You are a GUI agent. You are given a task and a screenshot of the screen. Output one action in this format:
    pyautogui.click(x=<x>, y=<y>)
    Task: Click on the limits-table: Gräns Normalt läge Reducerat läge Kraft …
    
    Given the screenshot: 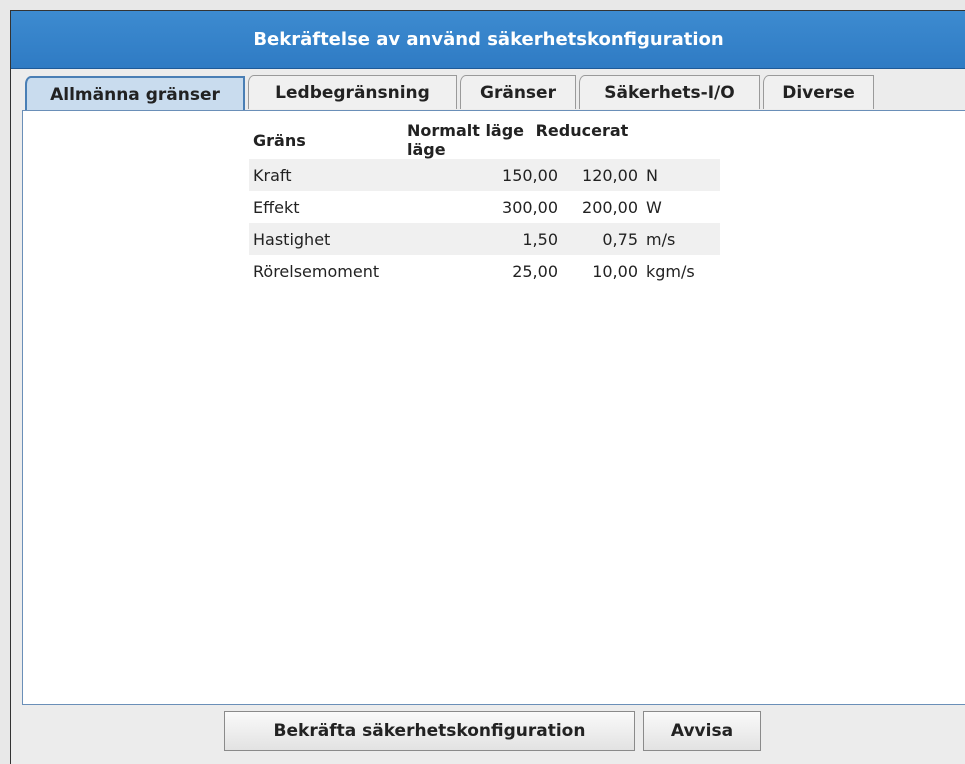 What is the action you would take?
    pyautogui.click(x=484, y=204)
    